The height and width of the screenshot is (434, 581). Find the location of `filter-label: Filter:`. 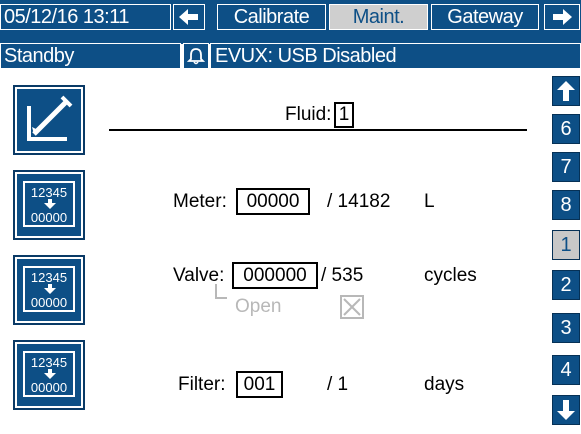

filter-label: Filter: is located at coordinates (202, 384).